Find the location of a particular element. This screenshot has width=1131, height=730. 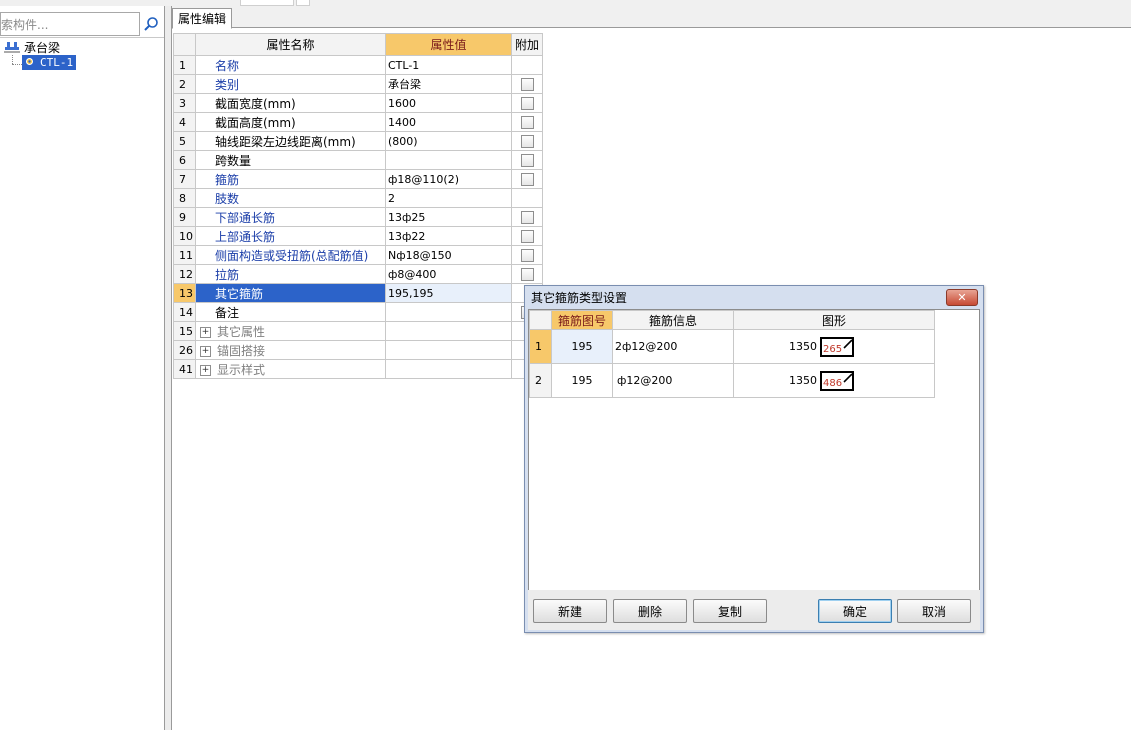

property-row: 2 类别 承台梁 is located at coordinates (358, 84).